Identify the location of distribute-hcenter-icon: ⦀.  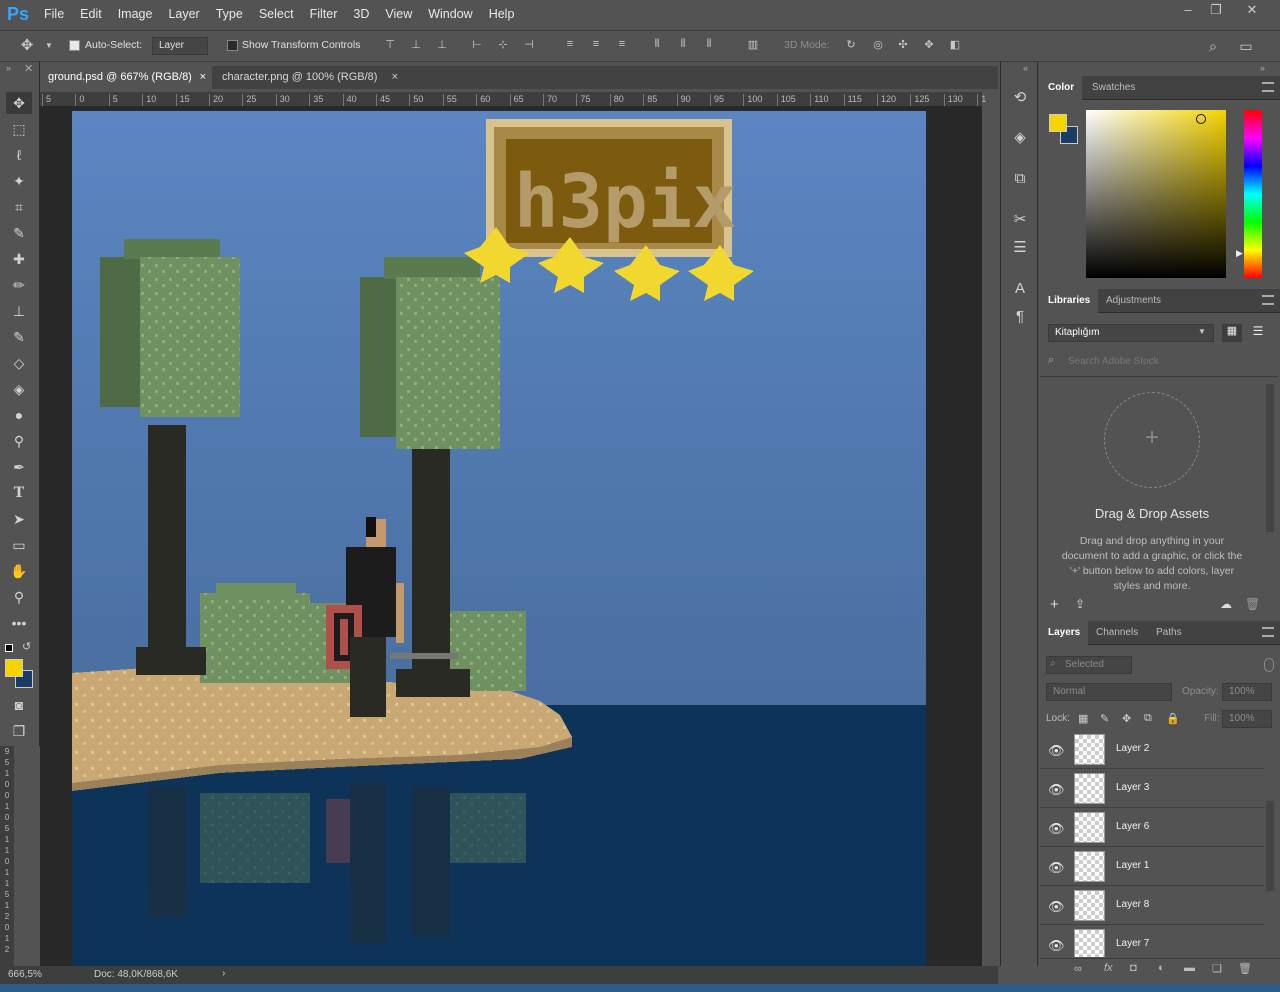
(683, 45).